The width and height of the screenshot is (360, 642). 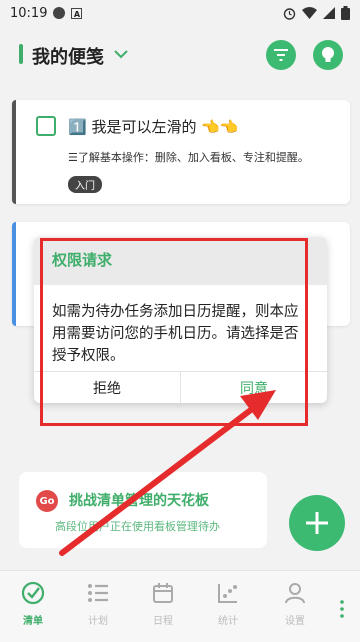 What do you see at coordinates (98, 604) in the screenshot?
I see `tab-plan: 计划` at bounding box center [98, 604].